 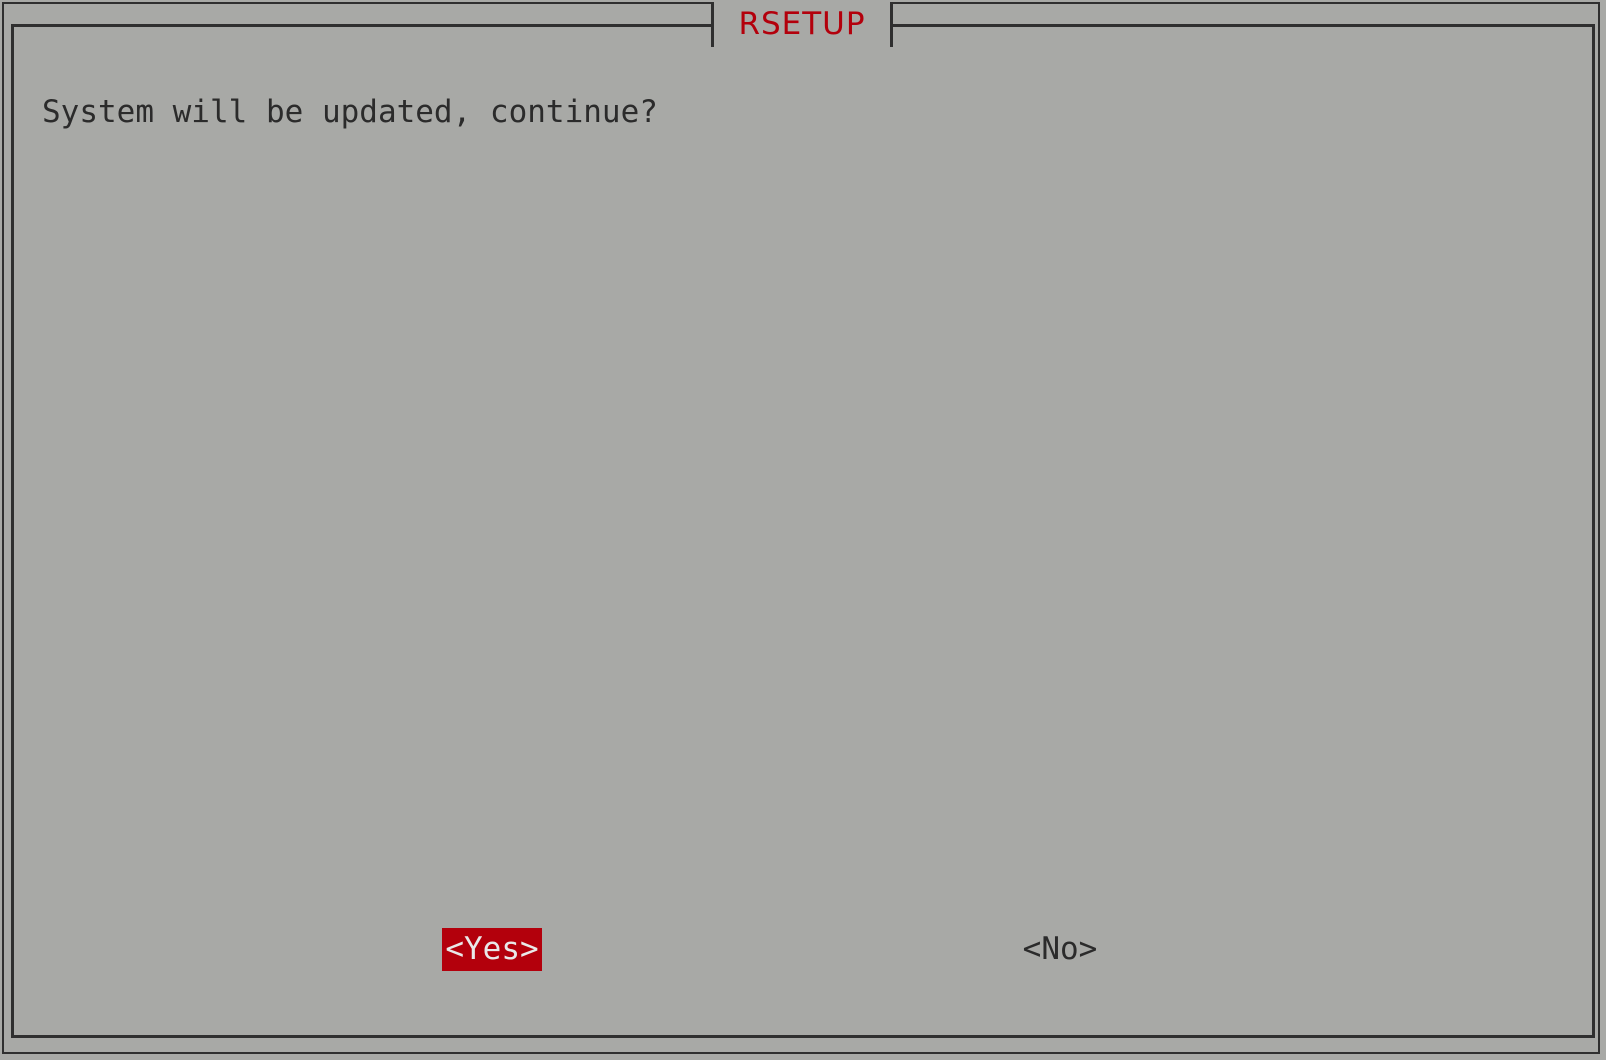 What do you see at coordinates (1060, 949) in the screenshot?
I see `no-button: <No>` at bounding box center [1060, 949].